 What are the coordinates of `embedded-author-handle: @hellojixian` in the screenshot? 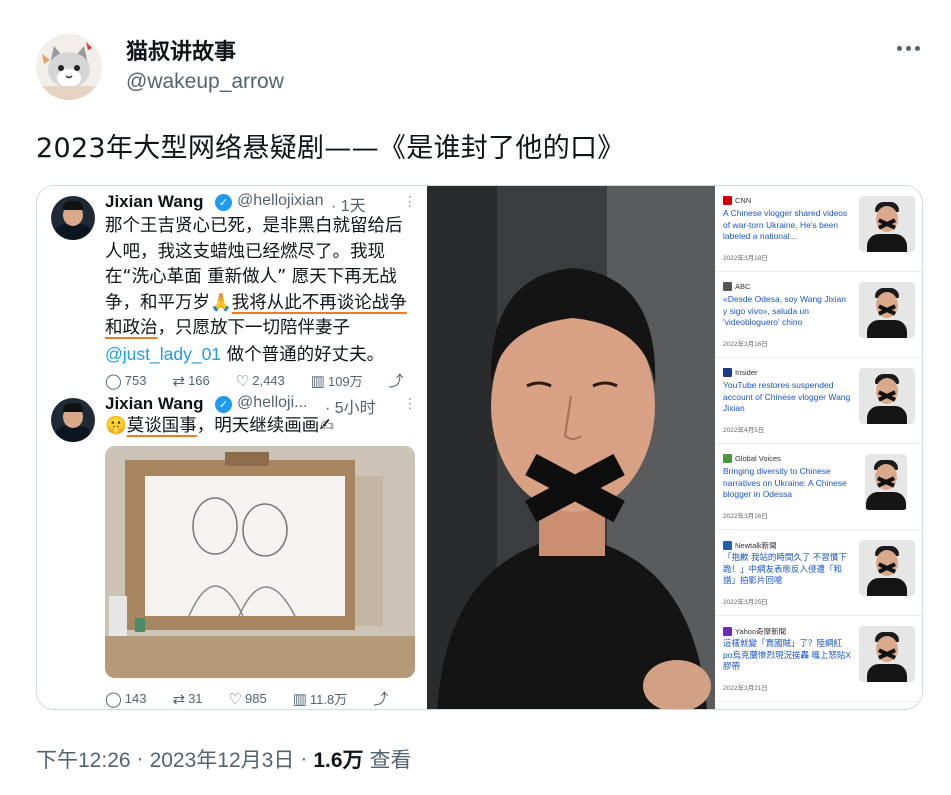 It's located at (280, 200).